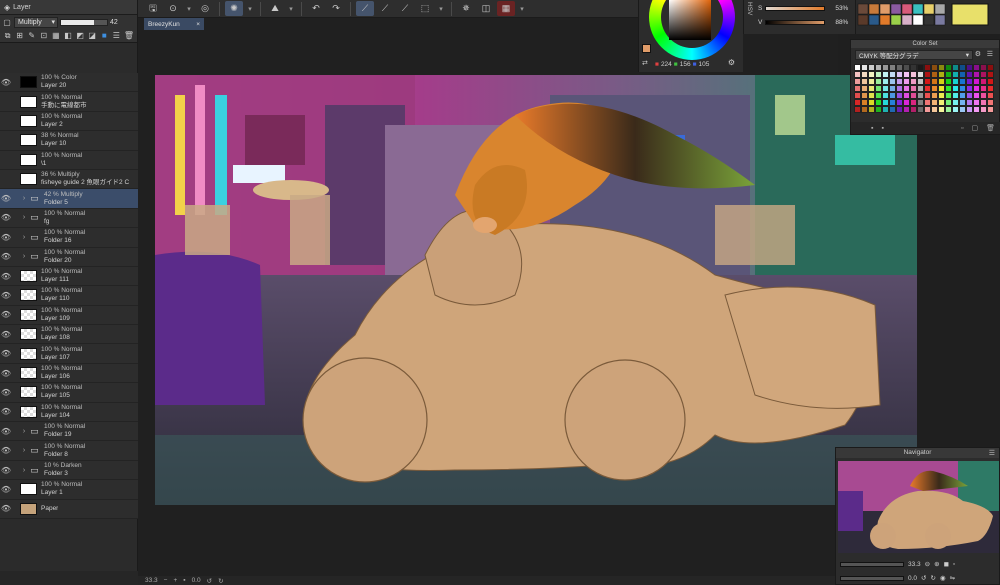 Image resolution: width=1000 pixels, height=585 pixels. What do you see at coordinates (69, 141) in the screenshot?
I see `layer-row: 38 % Normal Layer 10` at bounding box center [69, 141].